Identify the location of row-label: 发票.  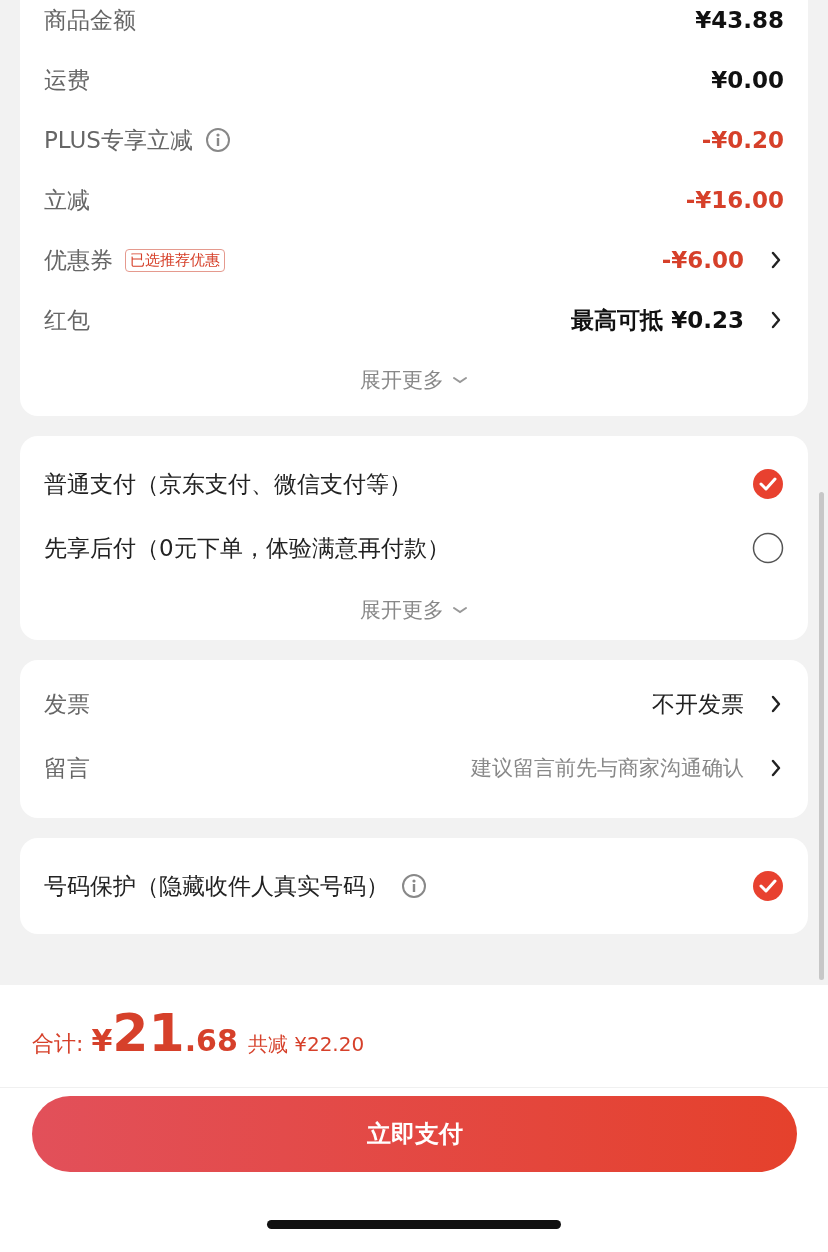
(67, 704).